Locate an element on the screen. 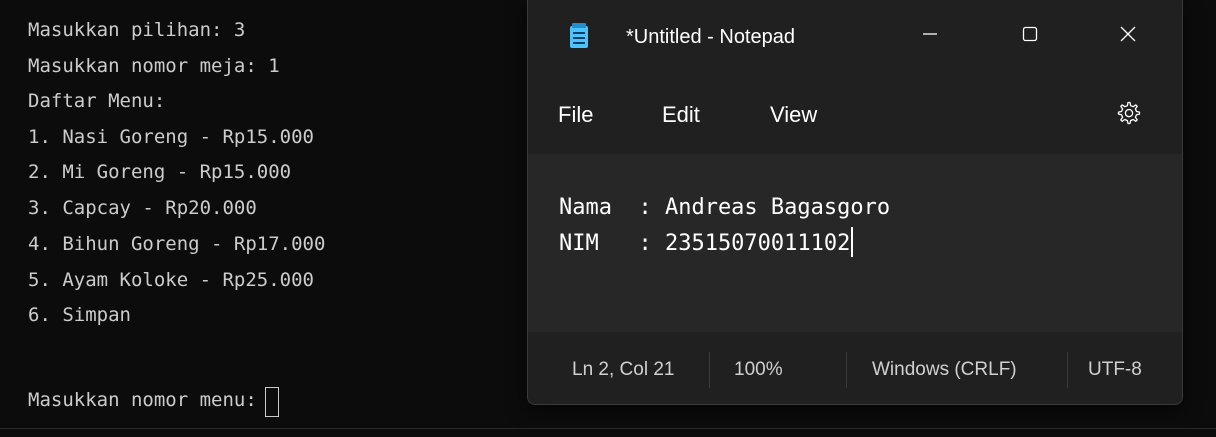 This screenshot has width=1216, height=437. zoom-level: 100% is located at coordinates (758, 370).